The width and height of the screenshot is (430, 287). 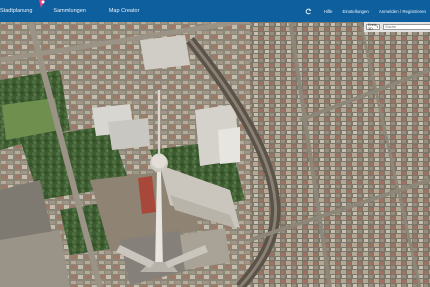 I want to click on help-link: Hilfe, so click(x=328, y=11).